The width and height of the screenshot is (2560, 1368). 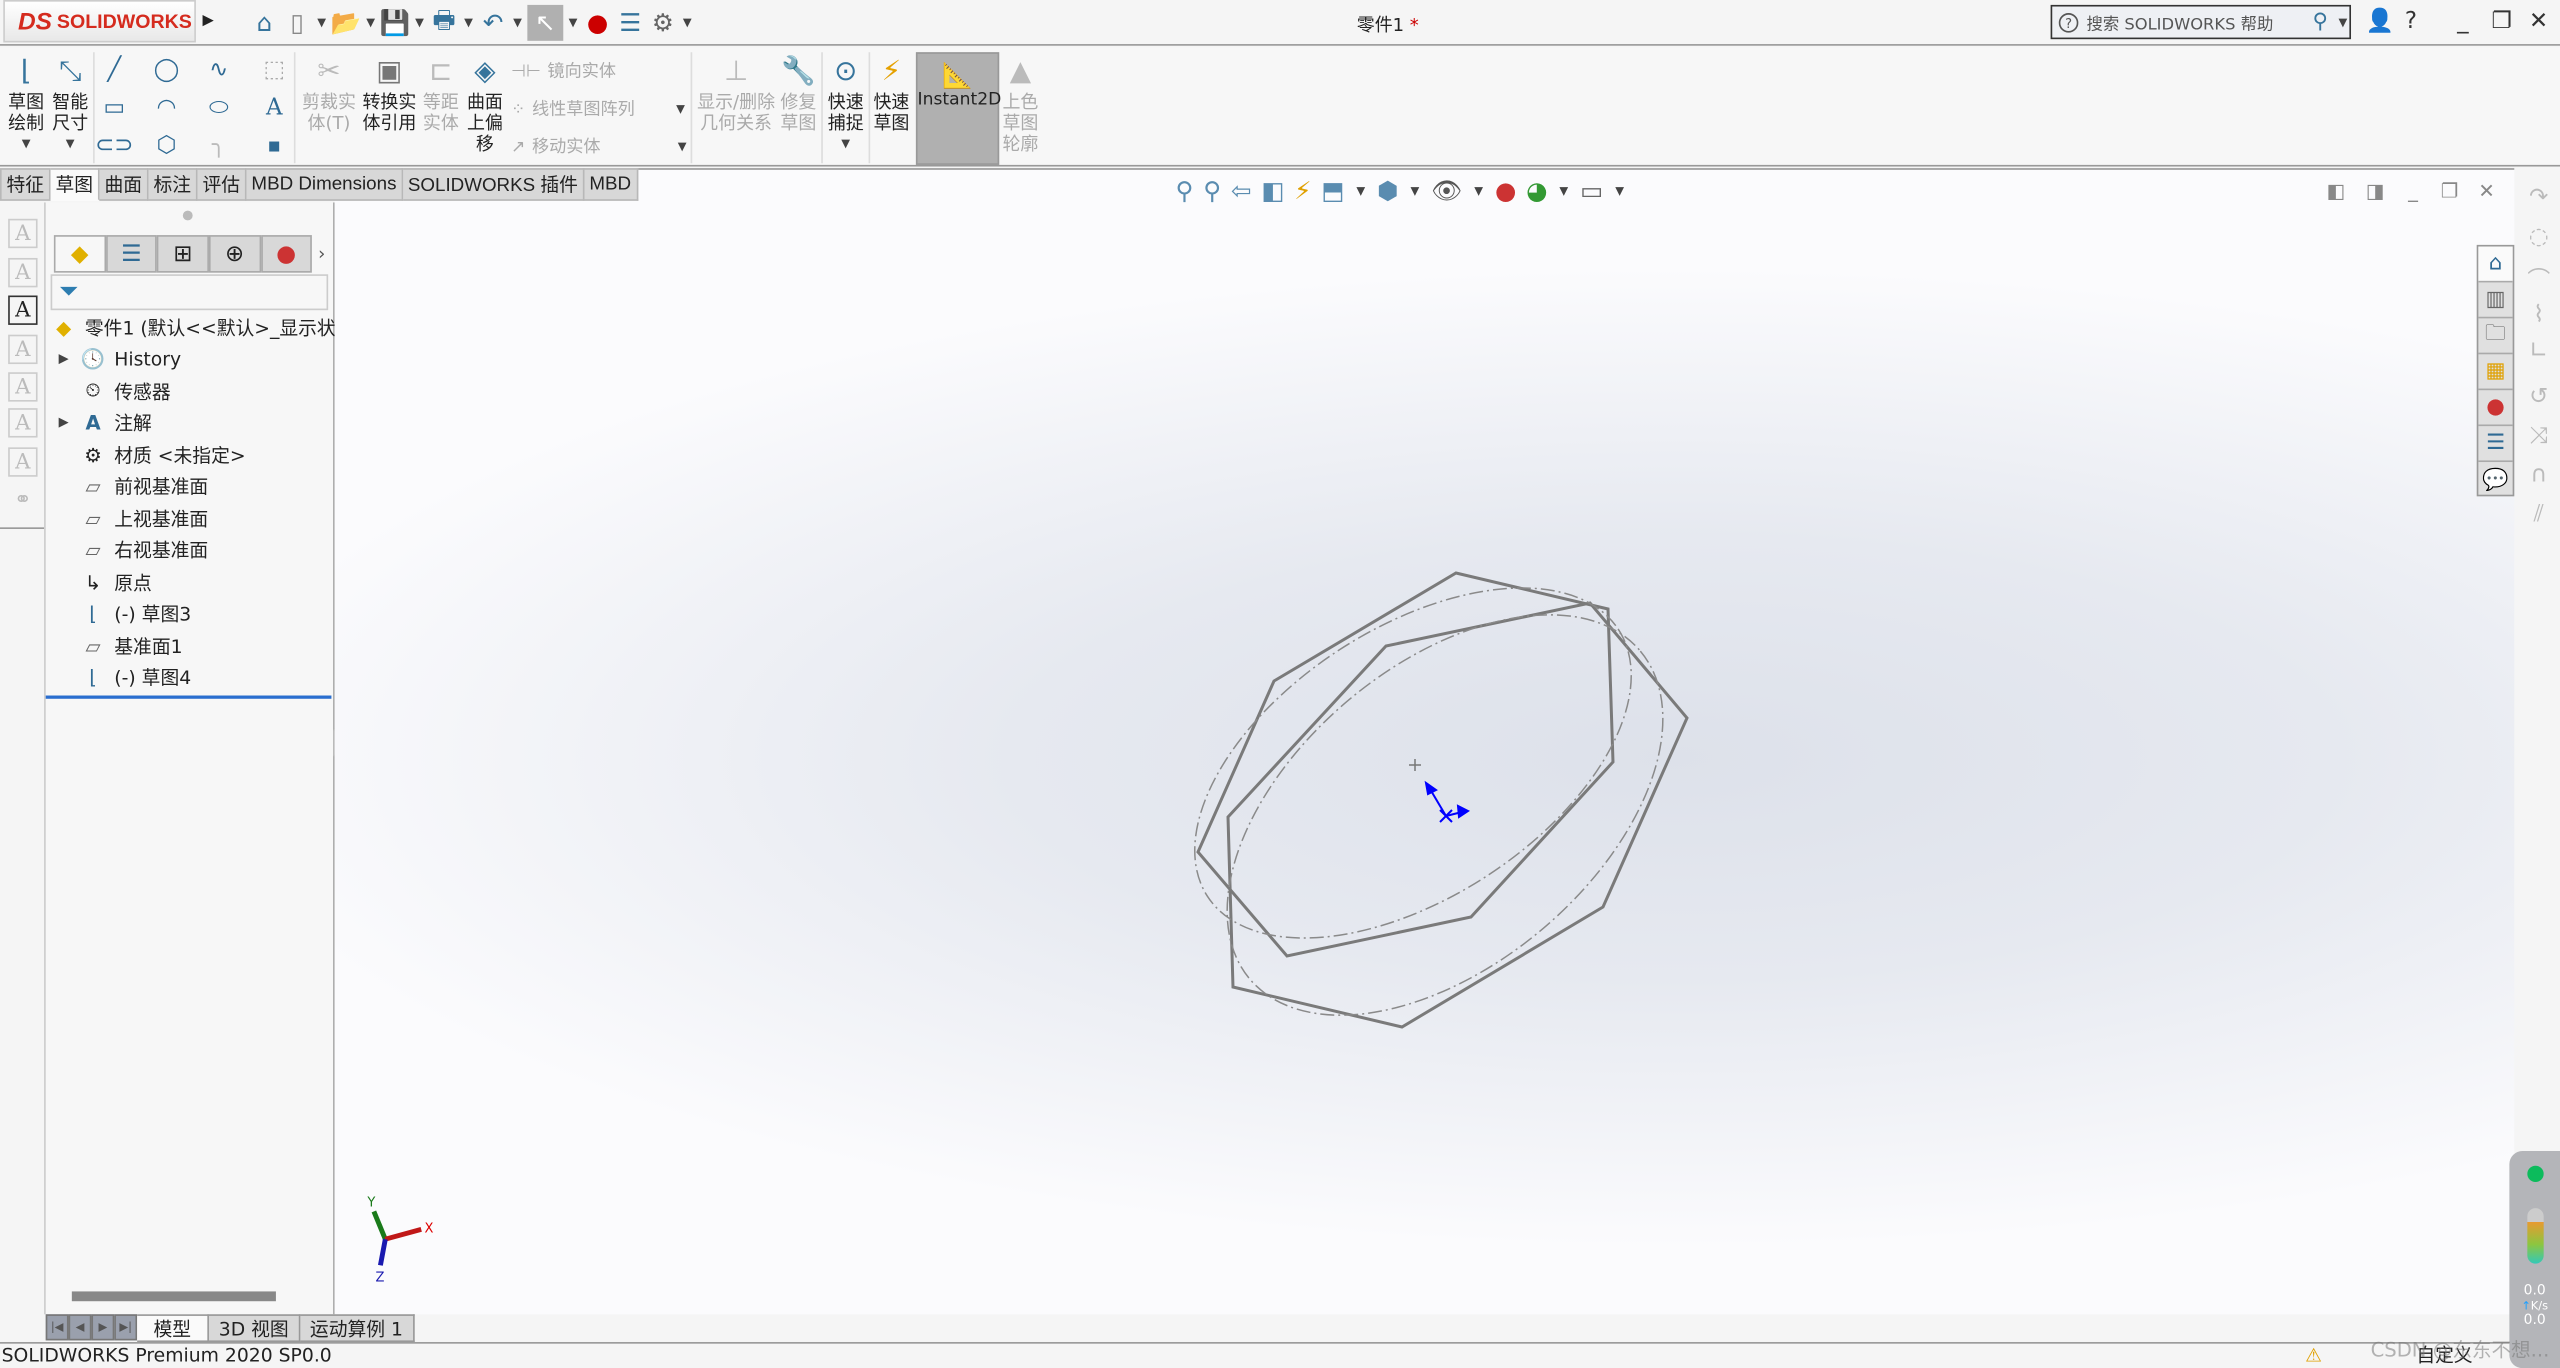 What do you see at coordinates (23, 462) in the screenshot?
I see `note-frame-icon: A` at bounding box center [23, 462].